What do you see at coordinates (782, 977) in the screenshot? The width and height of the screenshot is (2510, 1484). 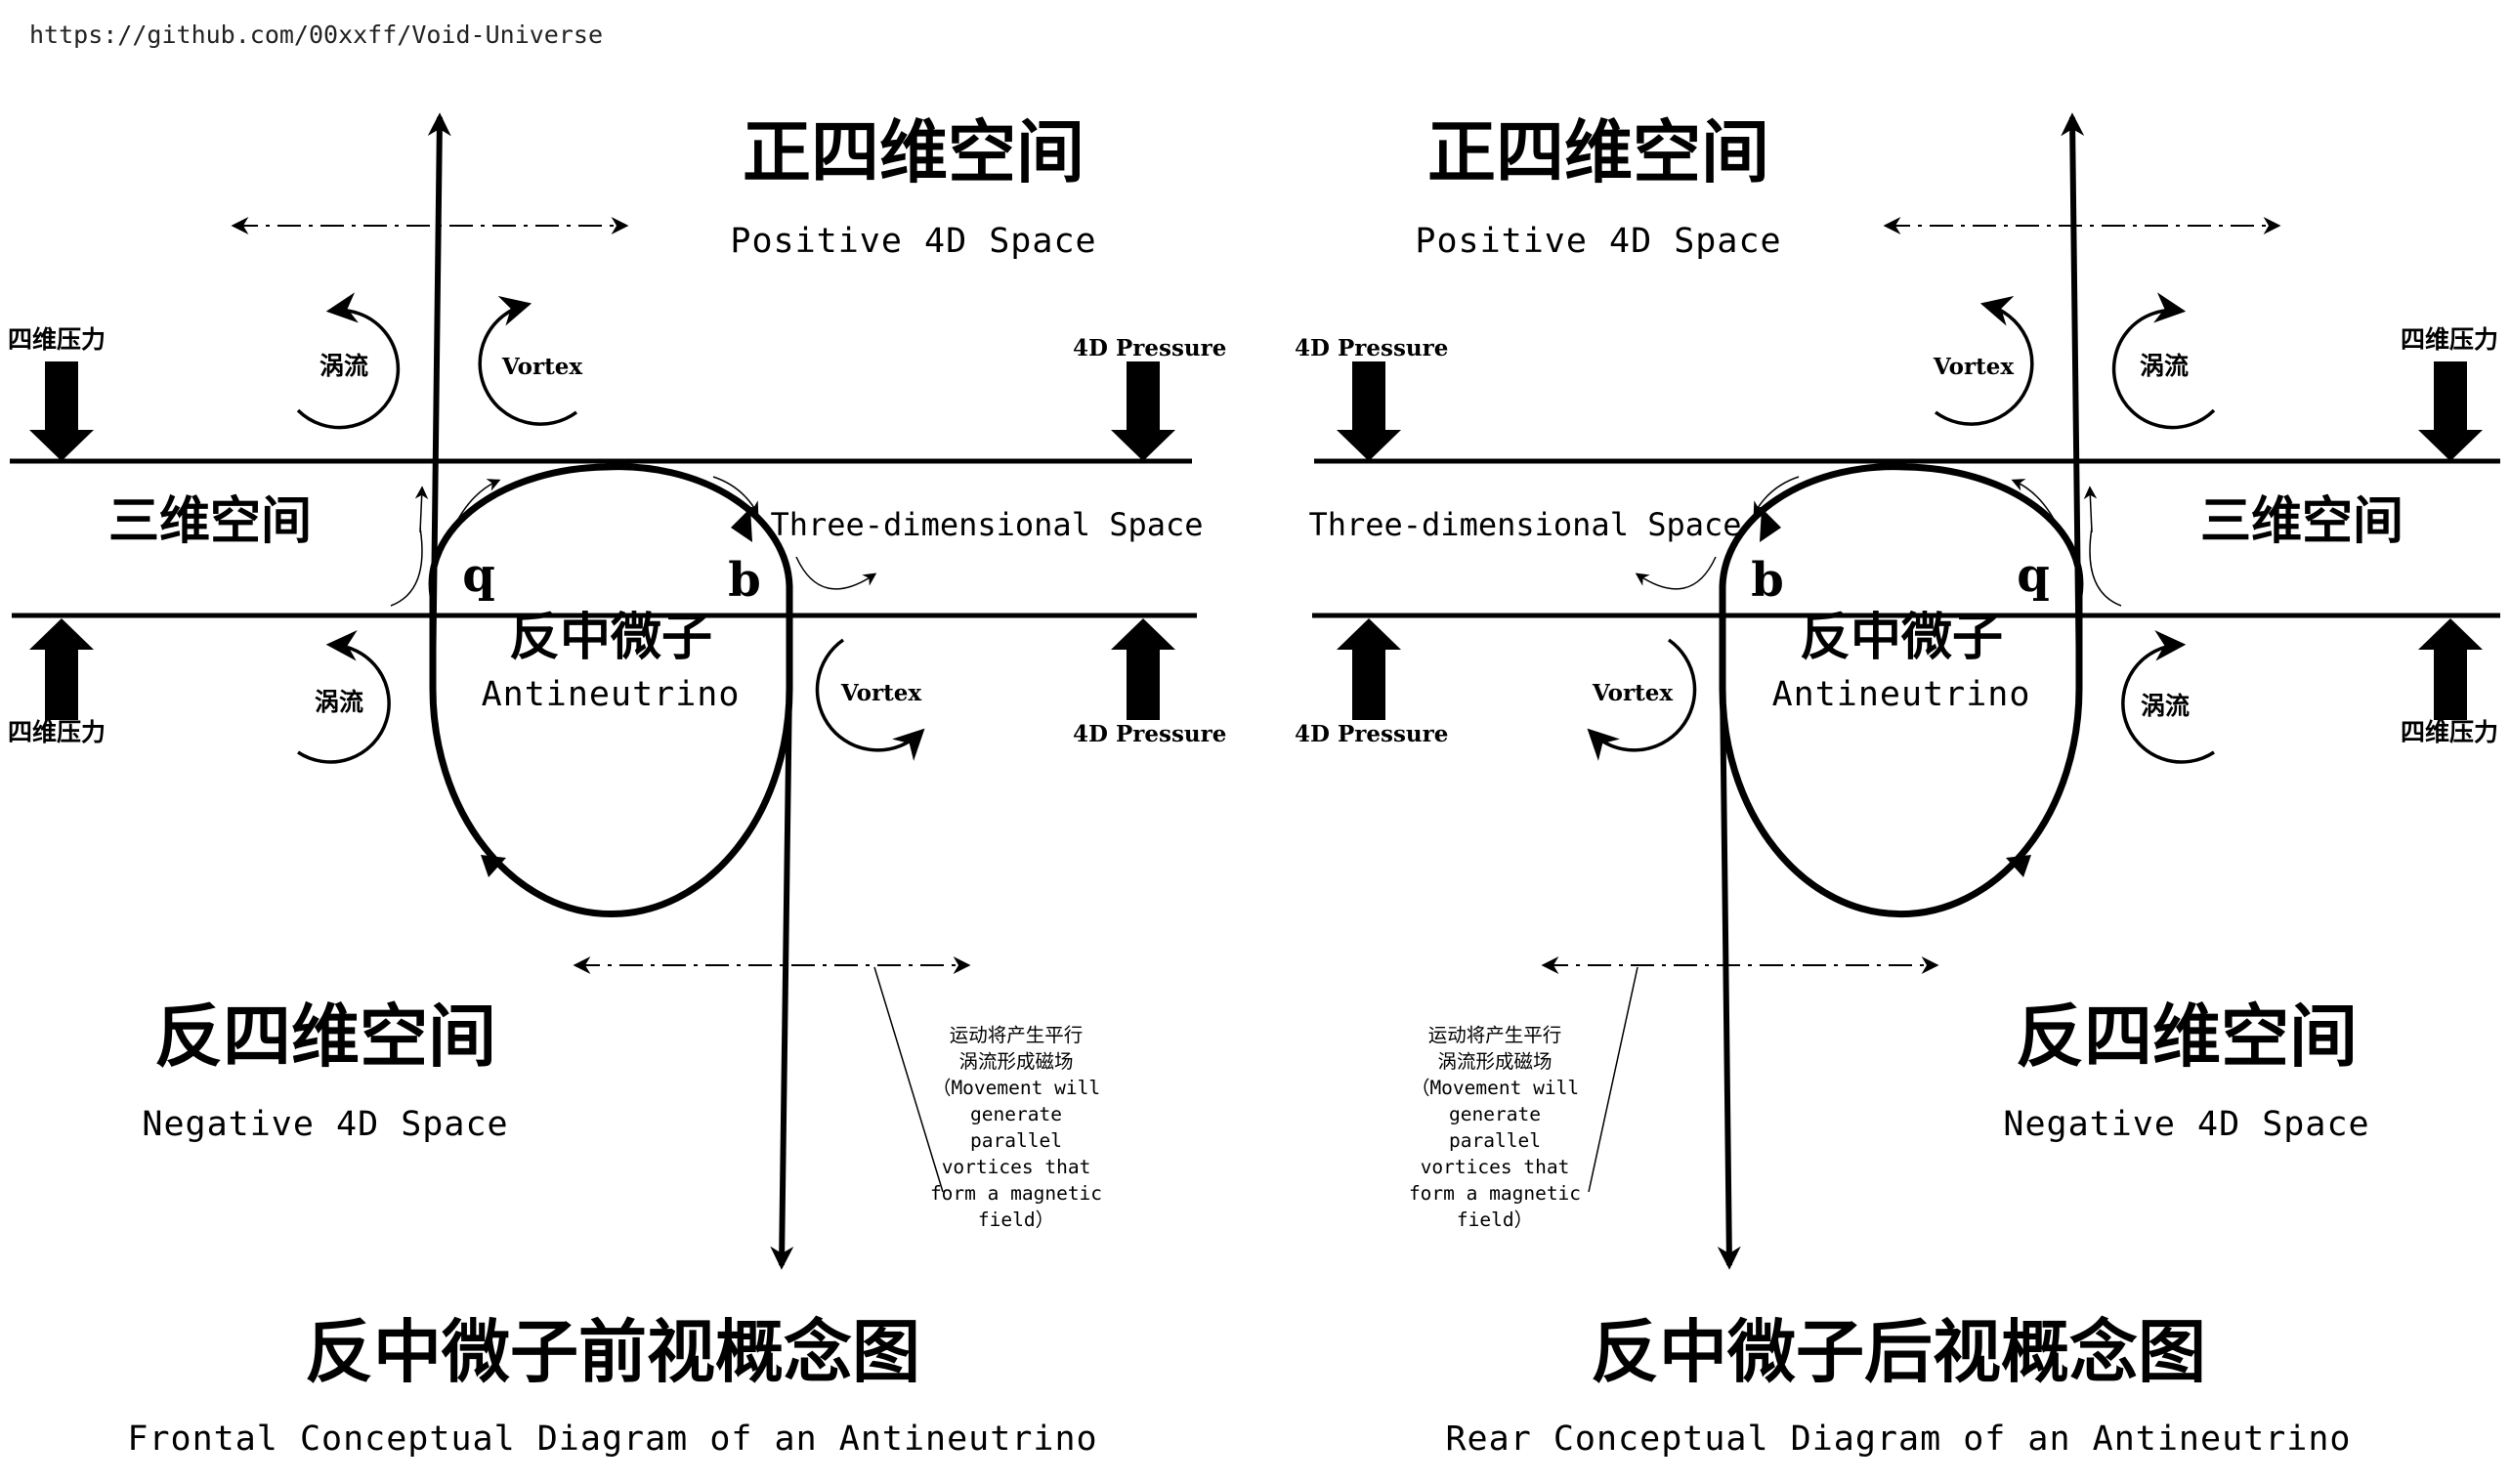 I see `front-down-axis-arrow` at bounding box center [782, 977].